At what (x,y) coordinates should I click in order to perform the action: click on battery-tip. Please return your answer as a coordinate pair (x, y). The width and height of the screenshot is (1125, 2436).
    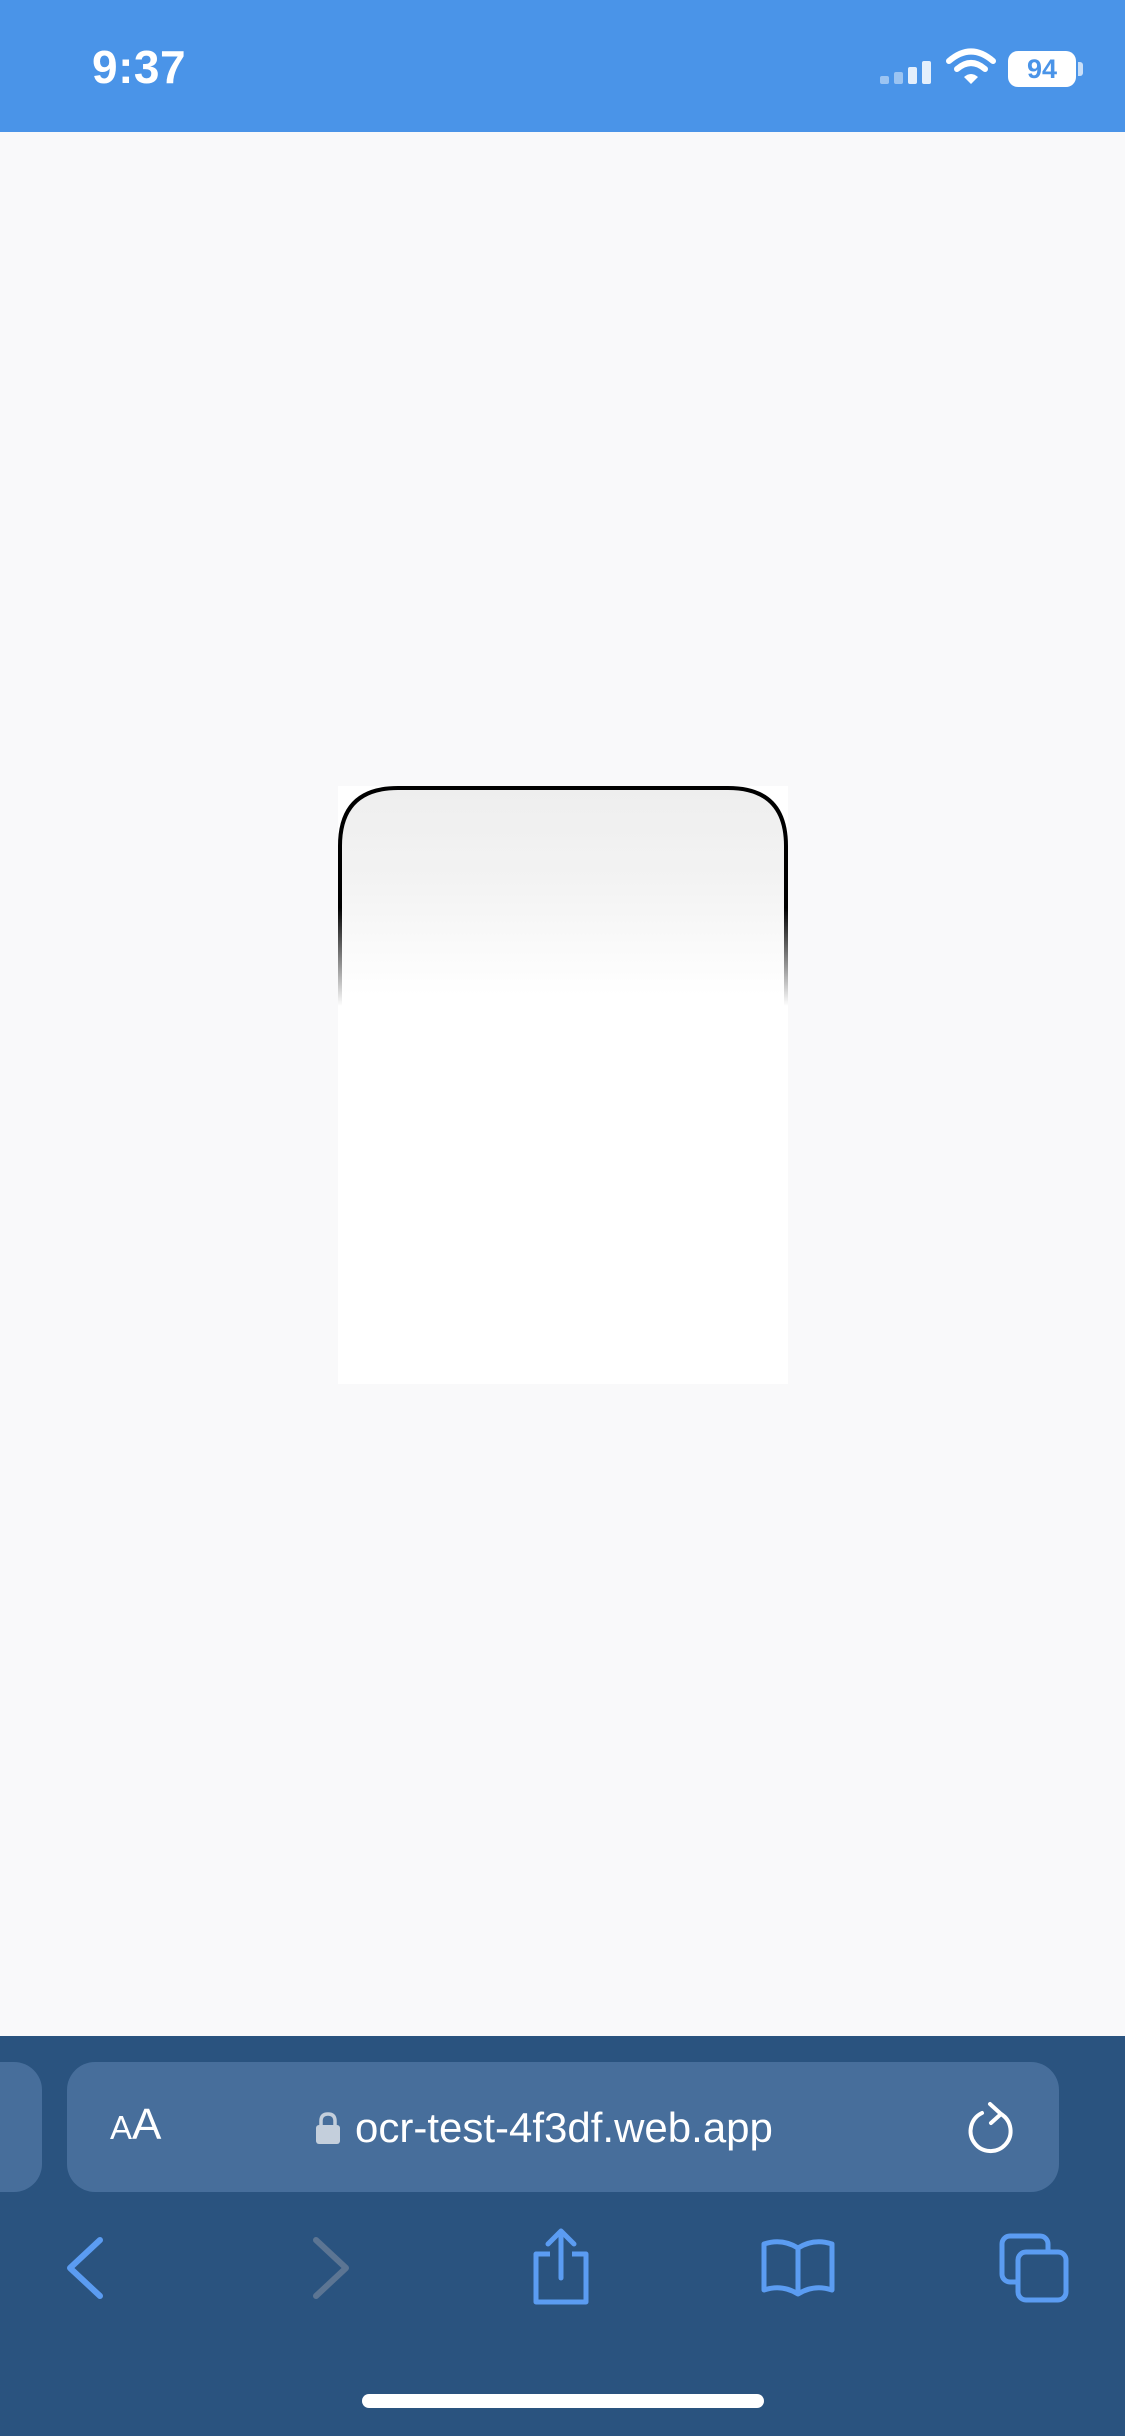
    Looking at the image, I should click on (1080, 69).